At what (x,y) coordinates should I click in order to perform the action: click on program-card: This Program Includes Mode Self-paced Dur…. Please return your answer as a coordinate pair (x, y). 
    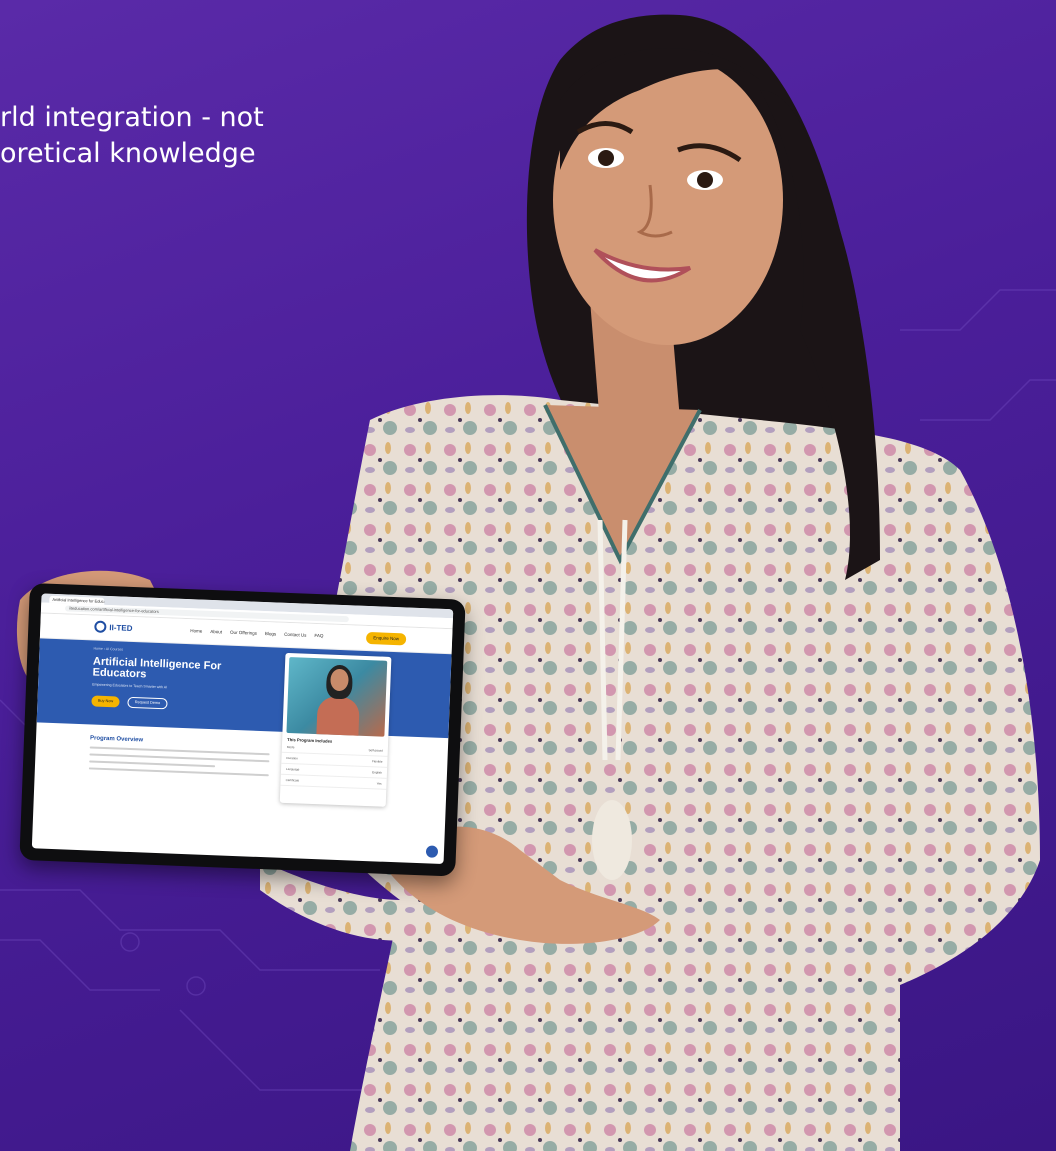
    Looking at the image, I should click on (335, 729).